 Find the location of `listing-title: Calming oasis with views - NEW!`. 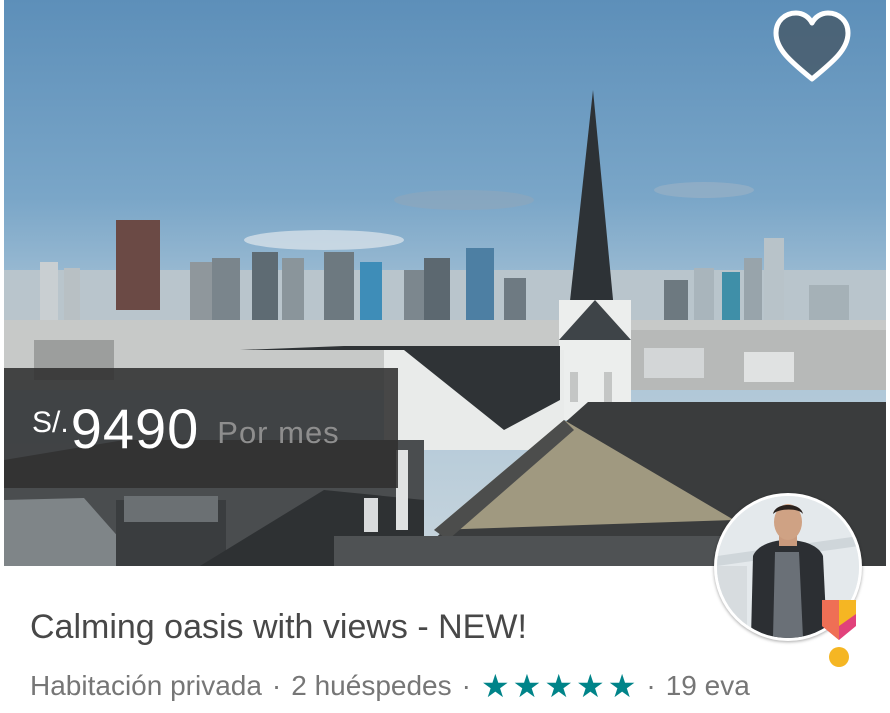

listing-title: Calming oasis with views - NEW! is located at coordinates (278, 627).